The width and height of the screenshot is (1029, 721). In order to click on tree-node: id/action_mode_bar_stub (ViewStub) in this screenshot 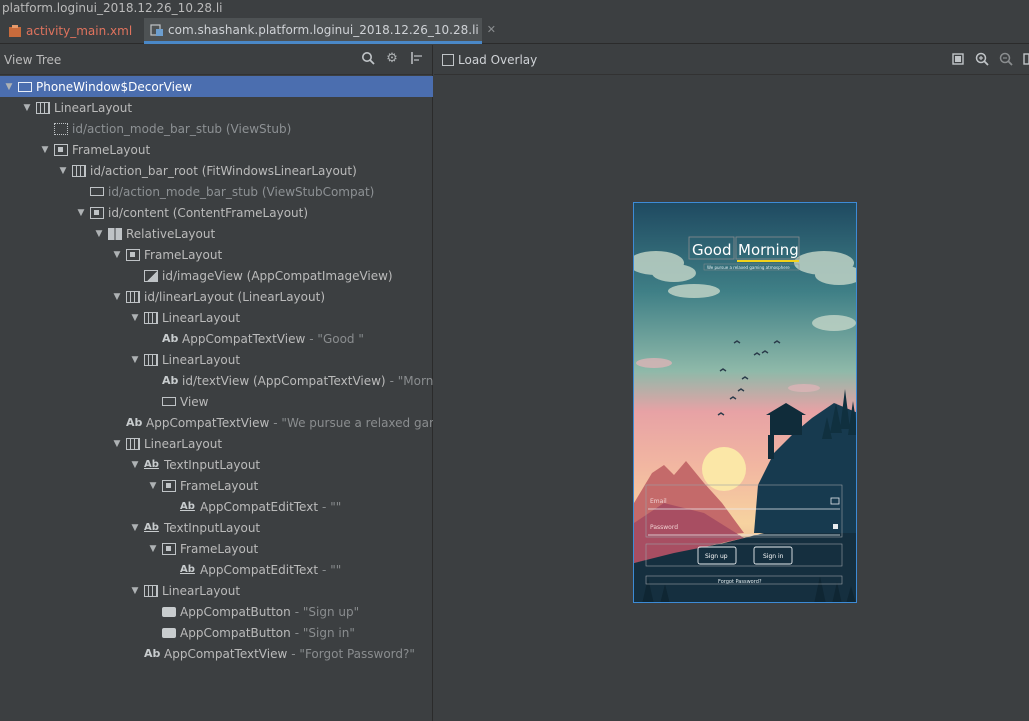, I will do `click(216, 128)`.